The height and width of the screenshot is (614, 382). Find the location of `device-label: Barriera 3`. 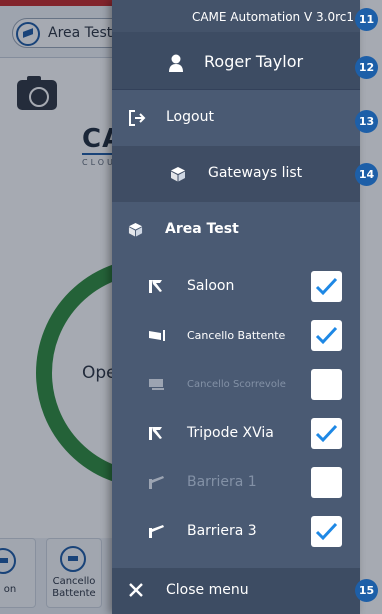

device-label: Barriera 3 is located at coordinates (222, 531).